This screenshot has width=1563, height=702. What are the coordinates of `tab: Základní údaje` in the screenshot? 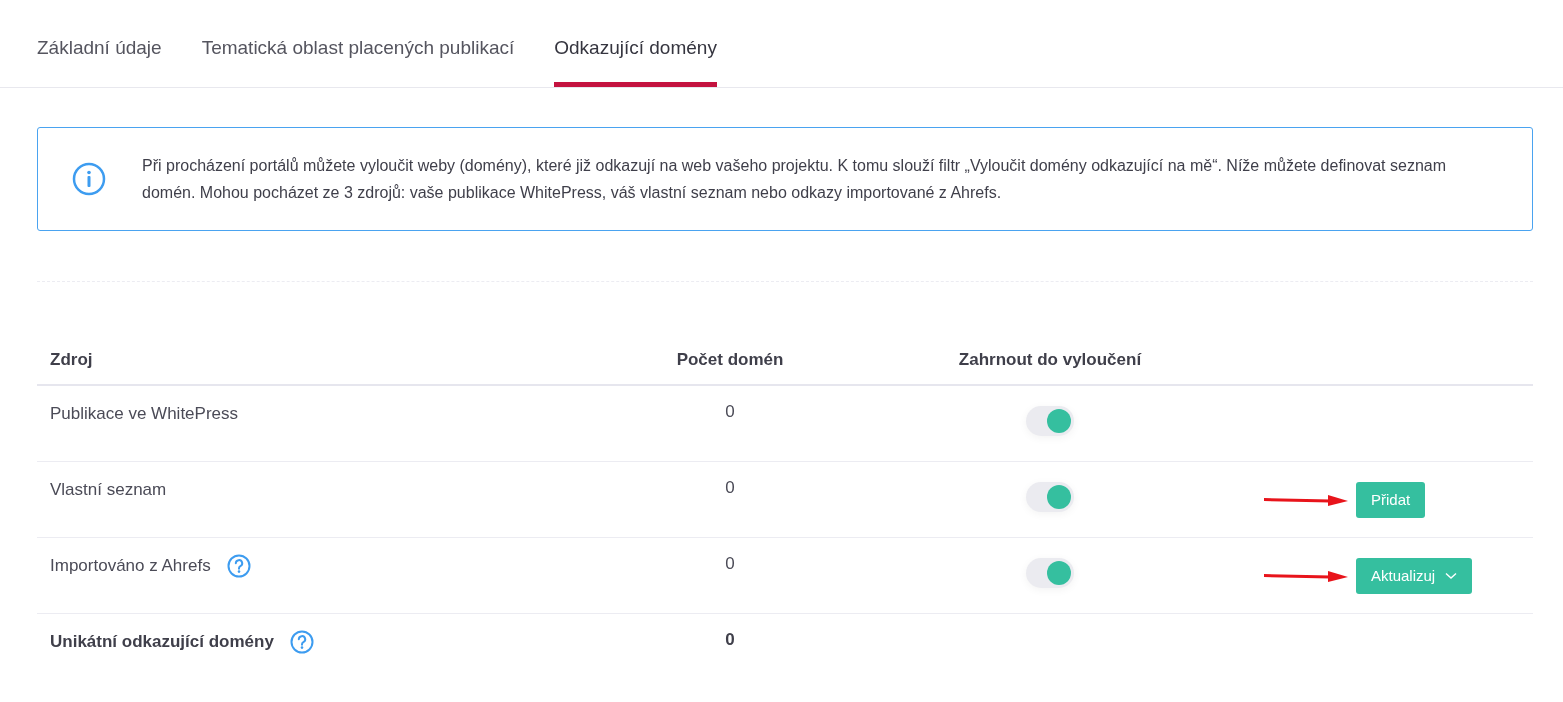 It's located at (99, 43).